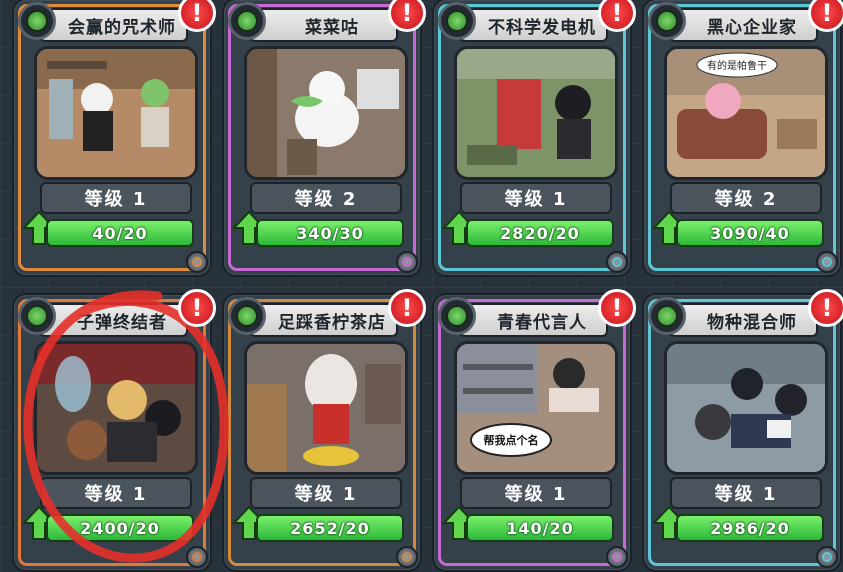 Image resolution: width=843 pixels, height=572 pixels. What do you see at coordinates (752, 27) in the screenshot?
I see `card-title: 黑心企业家` at bounding box center [752, 27].